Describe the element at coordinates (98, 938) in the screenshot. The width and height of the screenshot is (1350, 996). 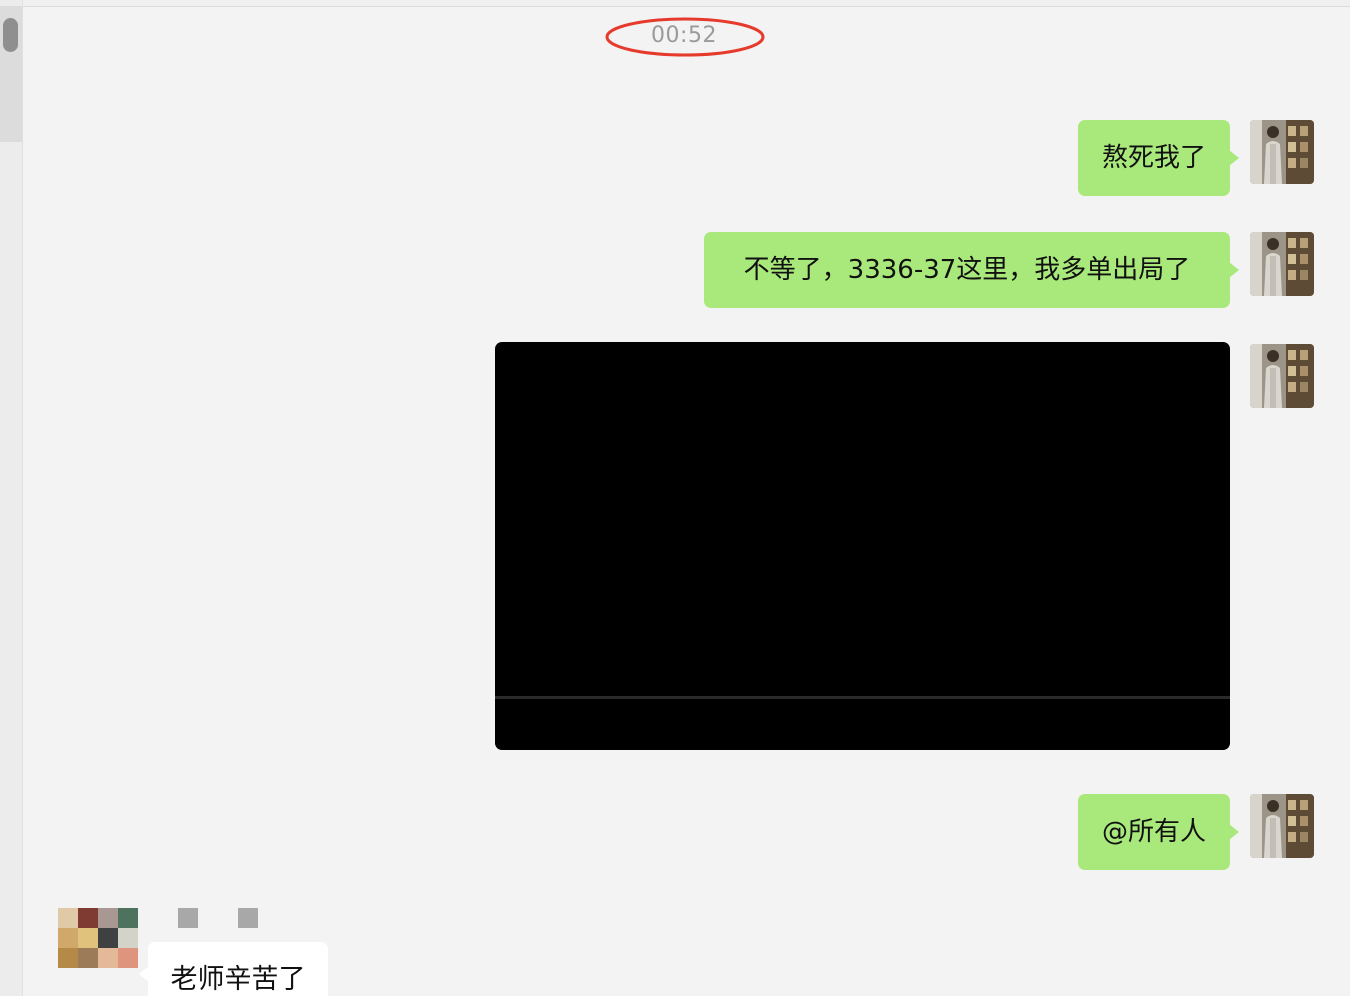
I see `other-avatar` at that location.